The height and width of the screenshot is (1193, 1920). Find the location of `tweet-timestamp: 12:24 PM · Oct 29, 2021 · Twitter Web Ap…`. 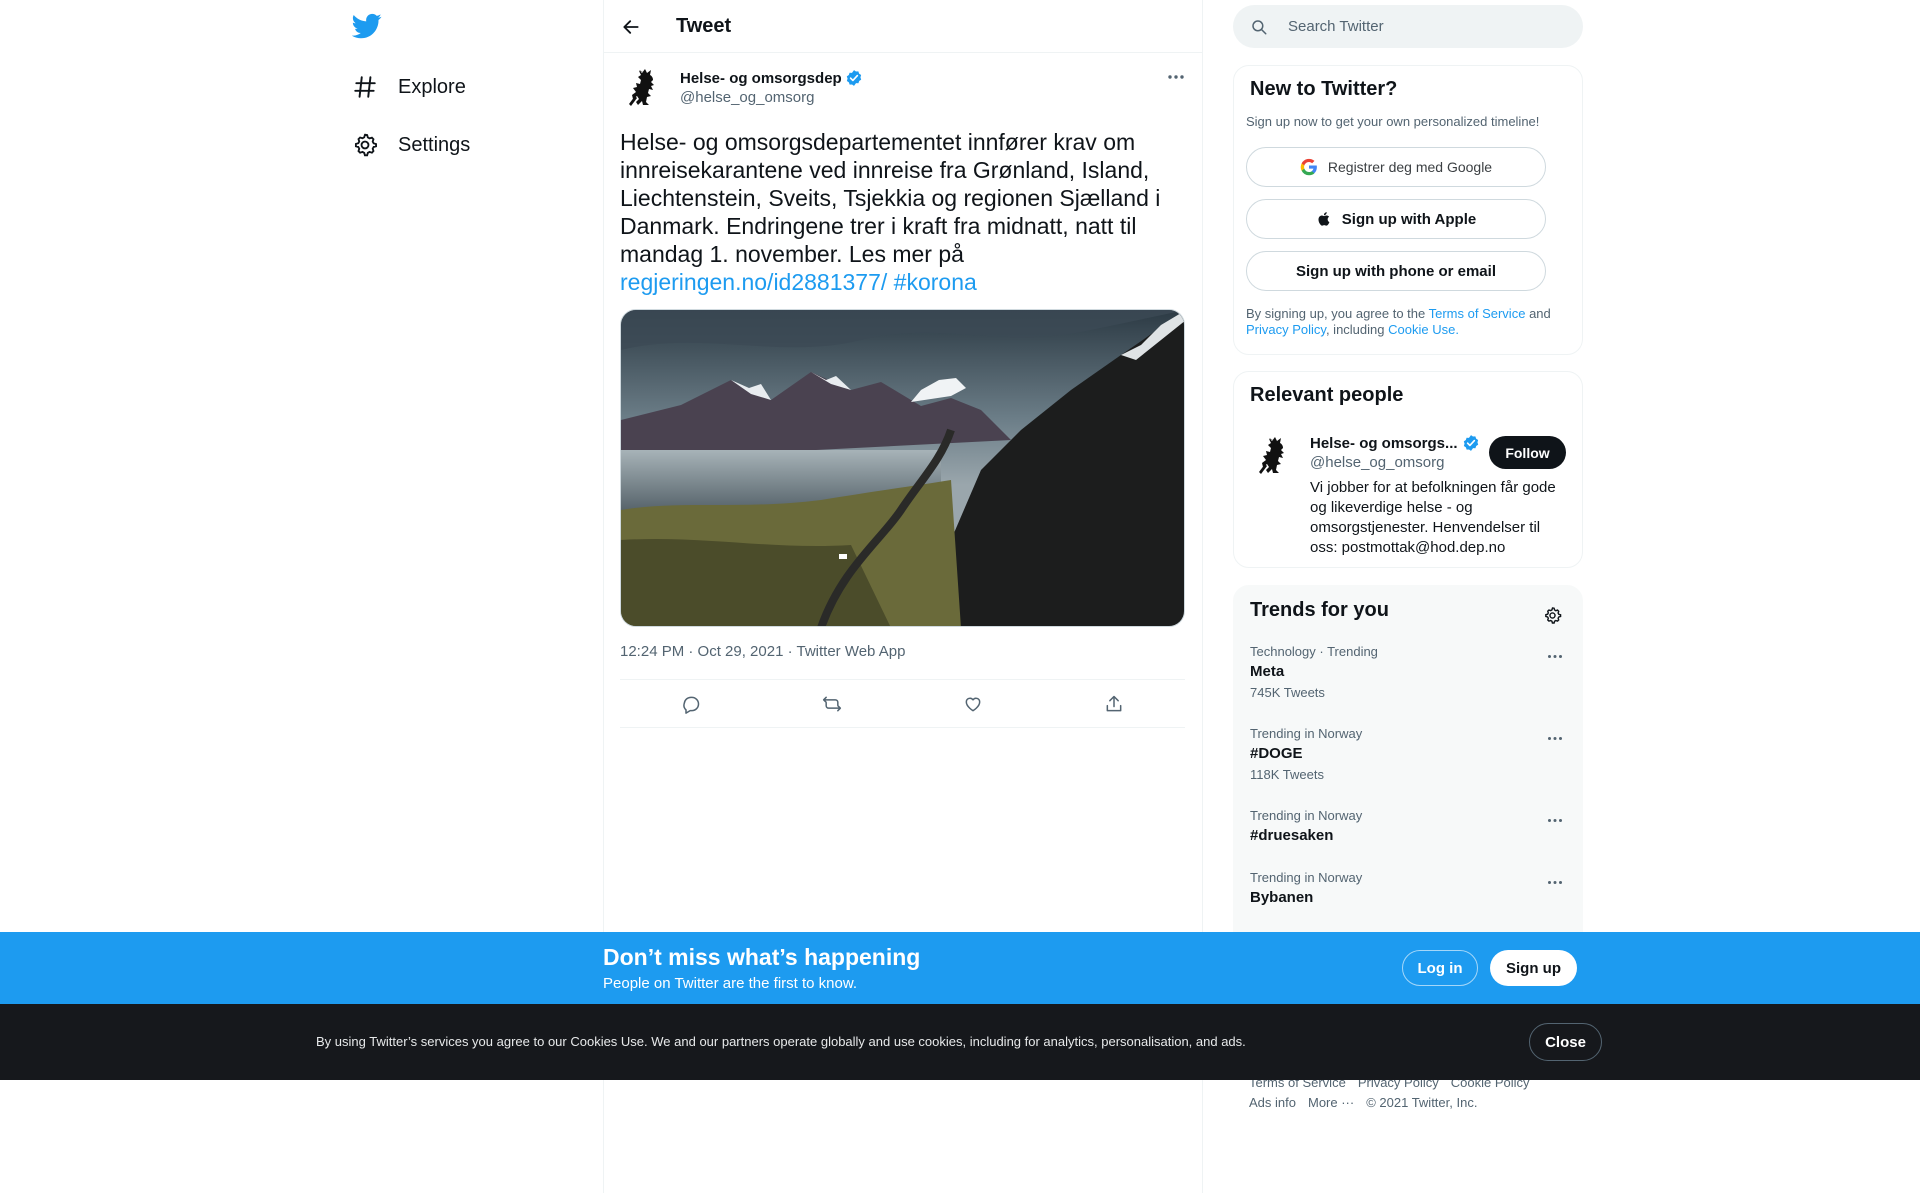

tweet-timestamp: 12:24 PM · Oct 29, 2021 · Twitter Web Ap… is located at coordinates (762, 651).